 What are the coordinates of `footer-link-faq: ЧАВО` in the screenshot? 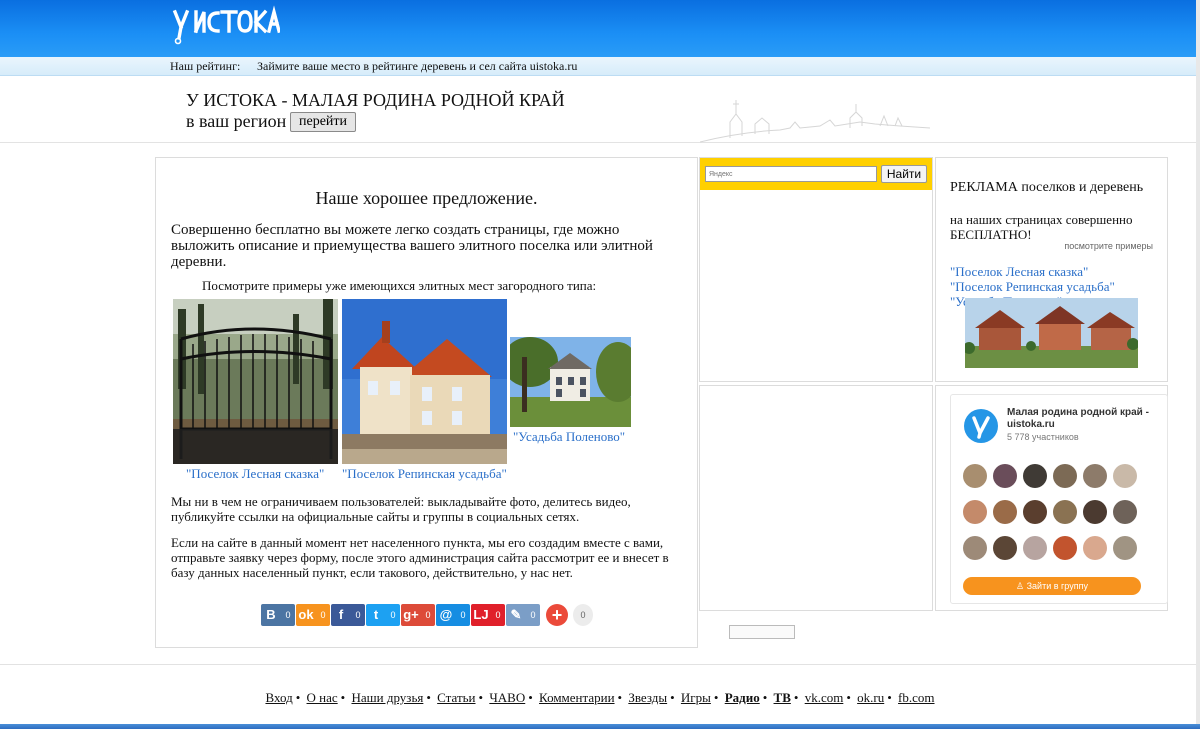 It's located at (507, 697).